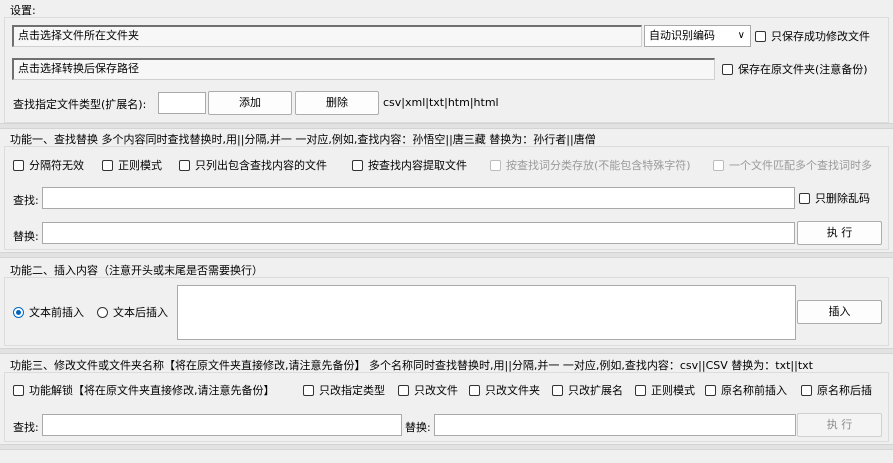  I want to click on only-delete-garbled-label: 只删除乱码, so click(842, 198).